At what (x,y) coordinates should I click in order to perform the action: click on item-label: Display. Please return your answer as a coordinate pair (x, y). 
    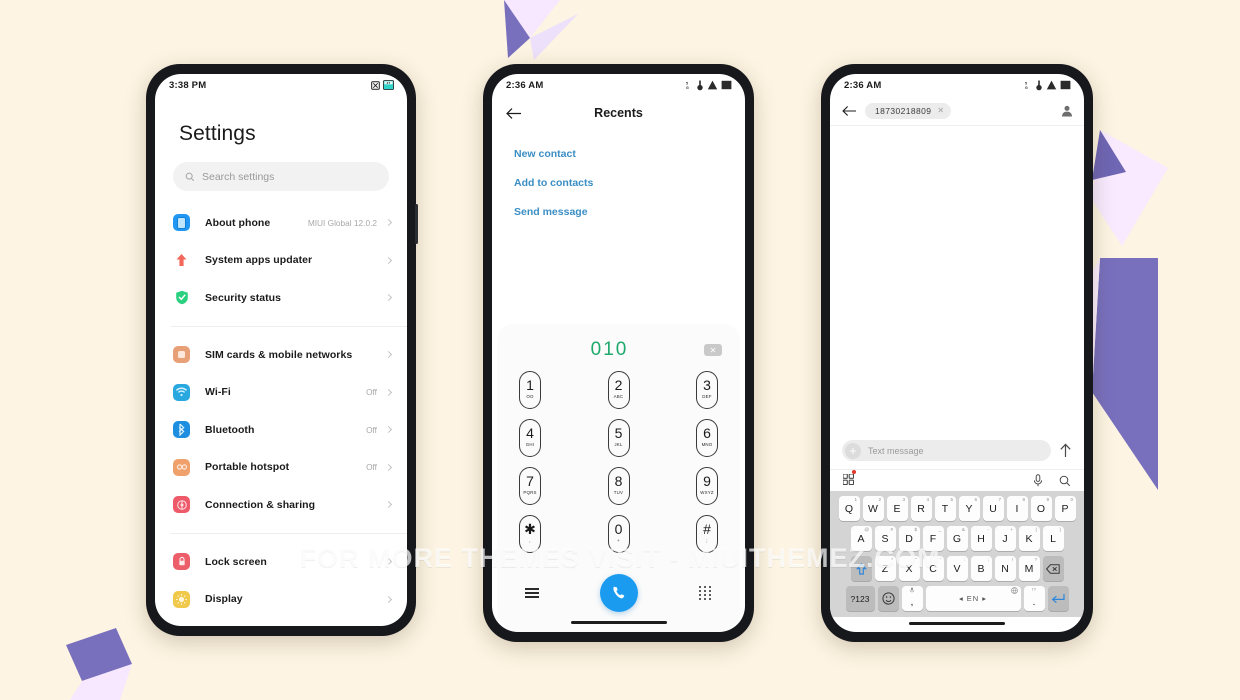
    Looking at the image, I should click on (224, 599).